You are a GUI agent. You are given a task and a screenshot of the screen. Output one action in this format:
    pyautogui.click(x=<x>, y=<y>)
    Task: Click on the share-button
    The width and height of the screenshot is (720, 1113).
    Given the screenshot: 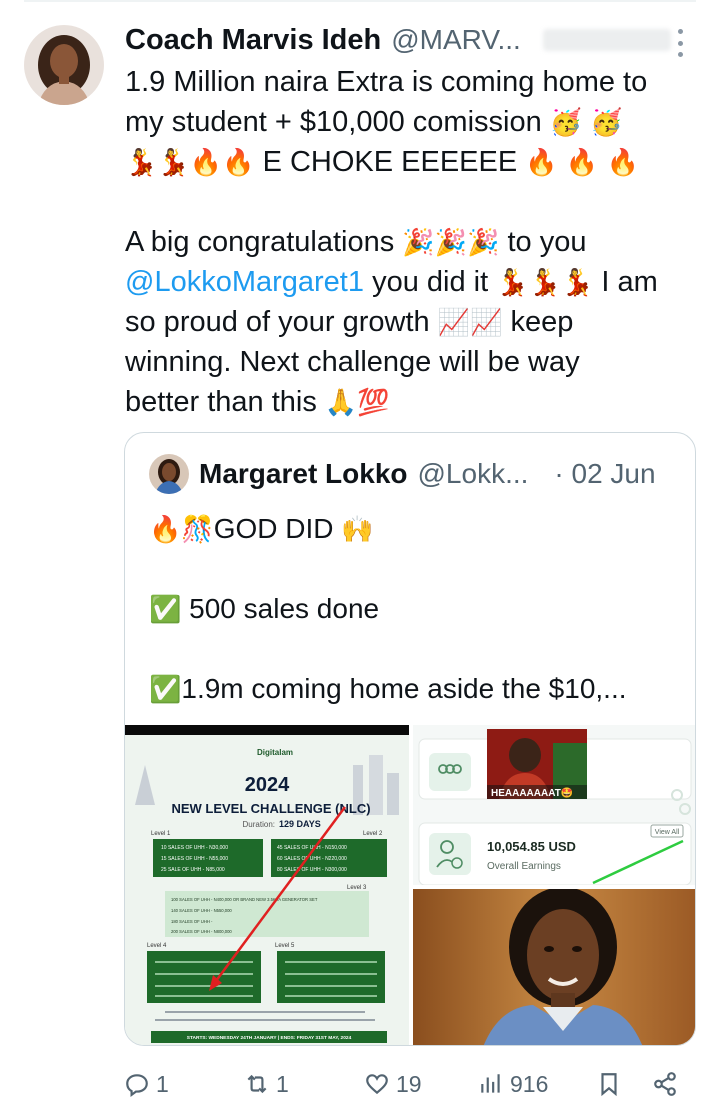 What is the action you would take?
    pyautogui.click(x=665, y=1084)
    